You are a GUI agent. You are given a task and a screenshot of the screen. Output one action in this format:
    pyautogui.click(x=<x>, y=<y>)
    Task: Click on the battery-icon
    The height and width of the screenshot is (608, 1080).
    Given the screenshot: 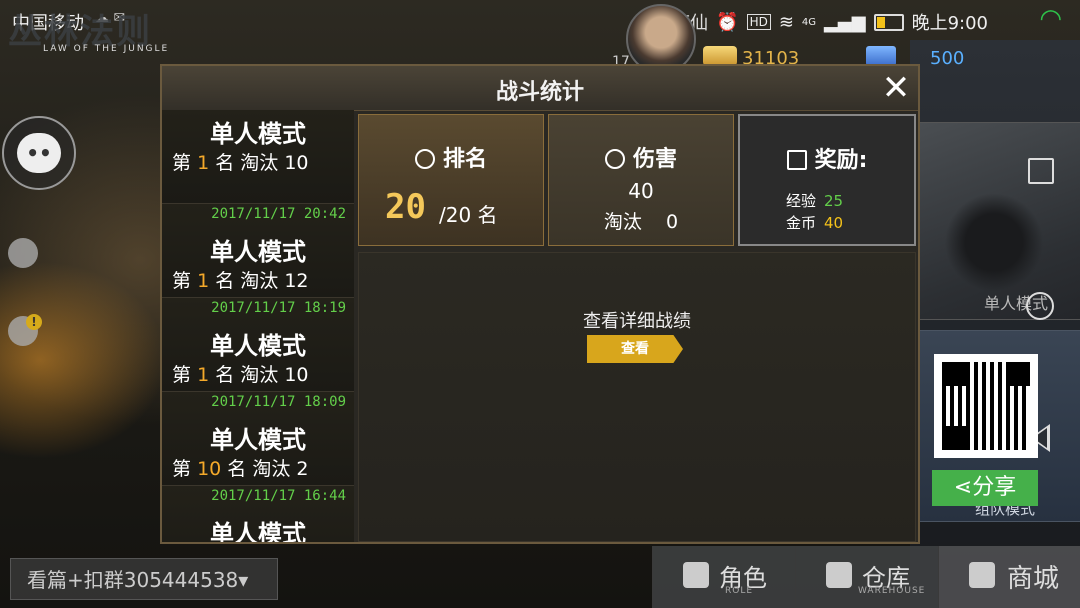 What is the action you would take?
    pyautogui.click(x=888, y=22)
    